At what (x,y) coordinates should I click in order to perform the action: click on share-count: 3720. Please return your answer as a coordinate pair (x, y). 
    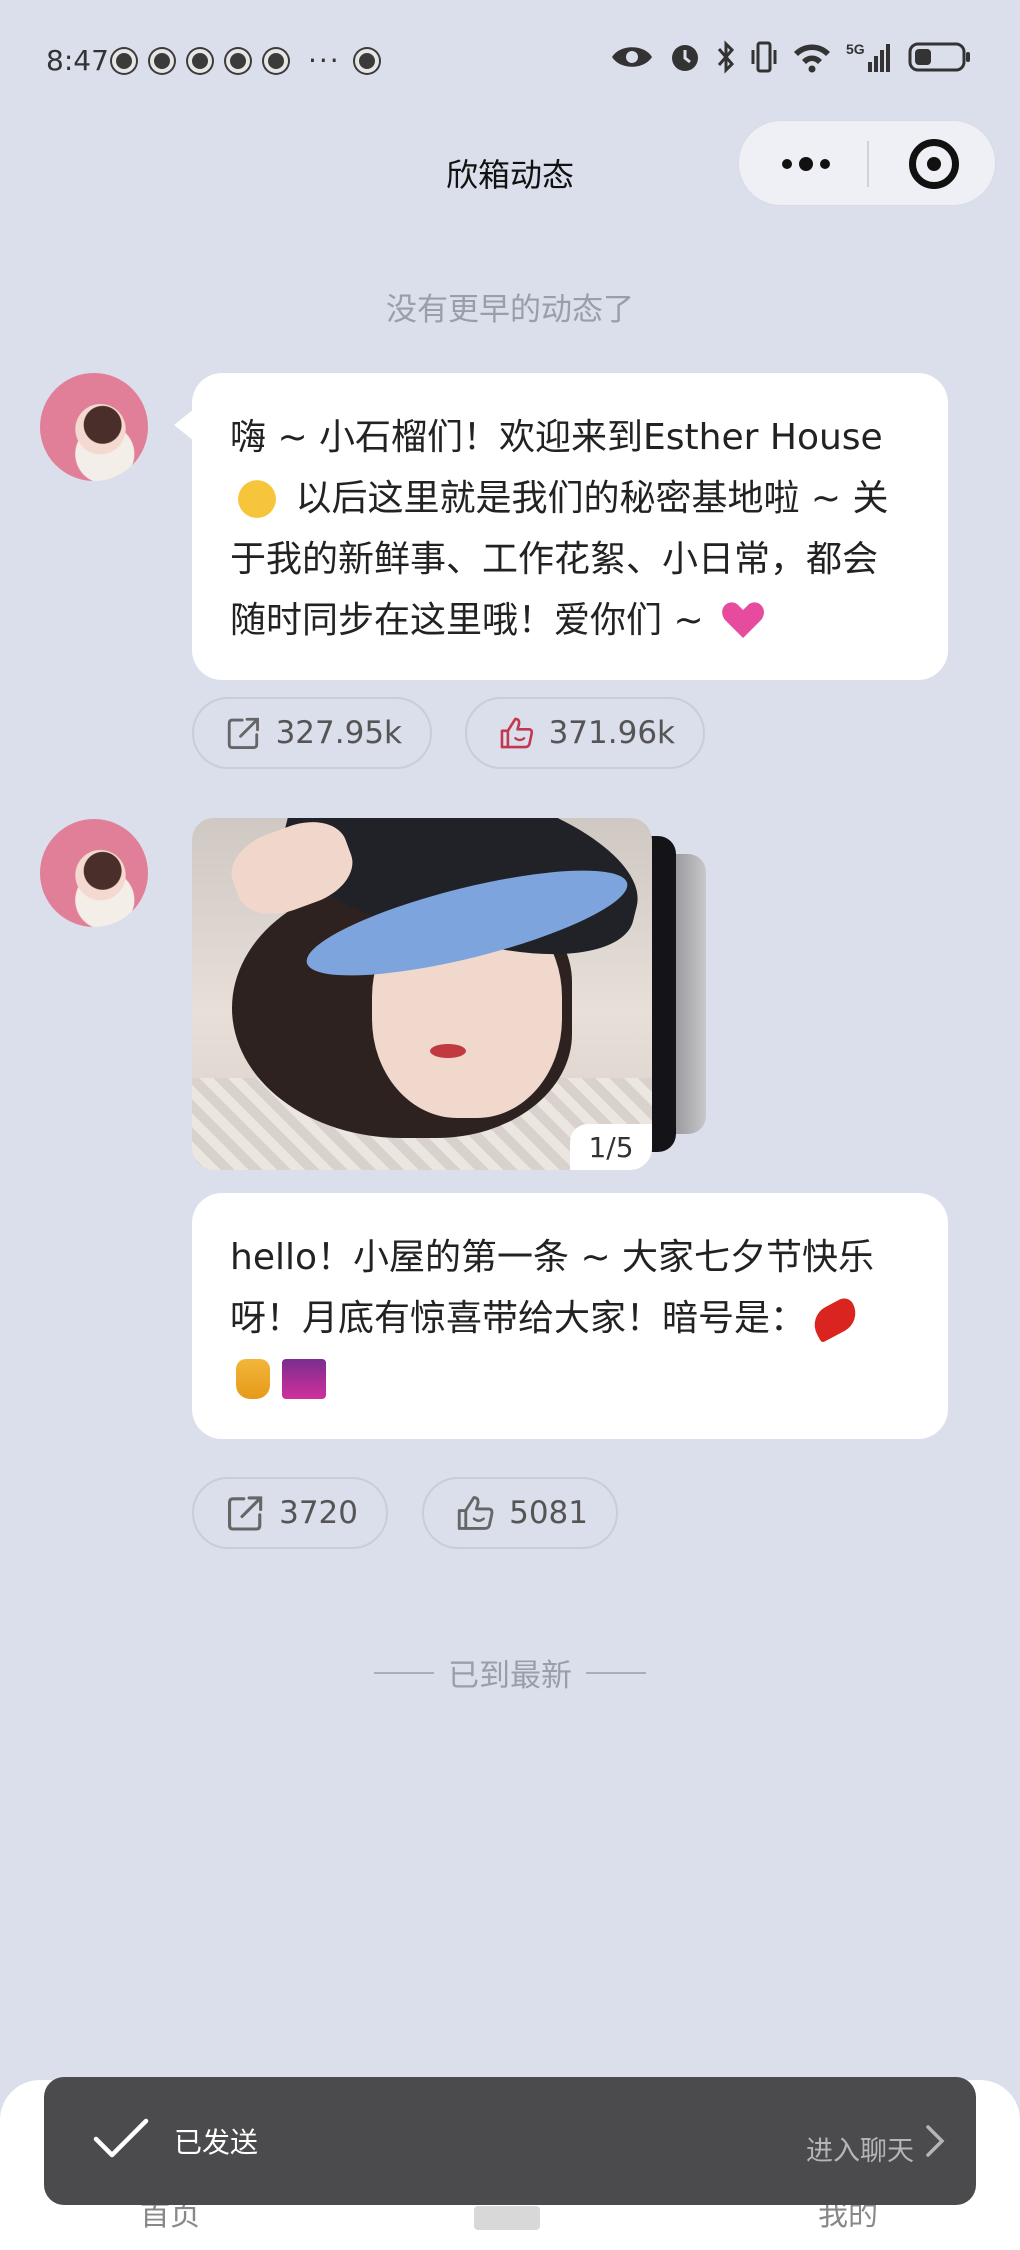
    Looking at the image, I should click on (318, 1513).